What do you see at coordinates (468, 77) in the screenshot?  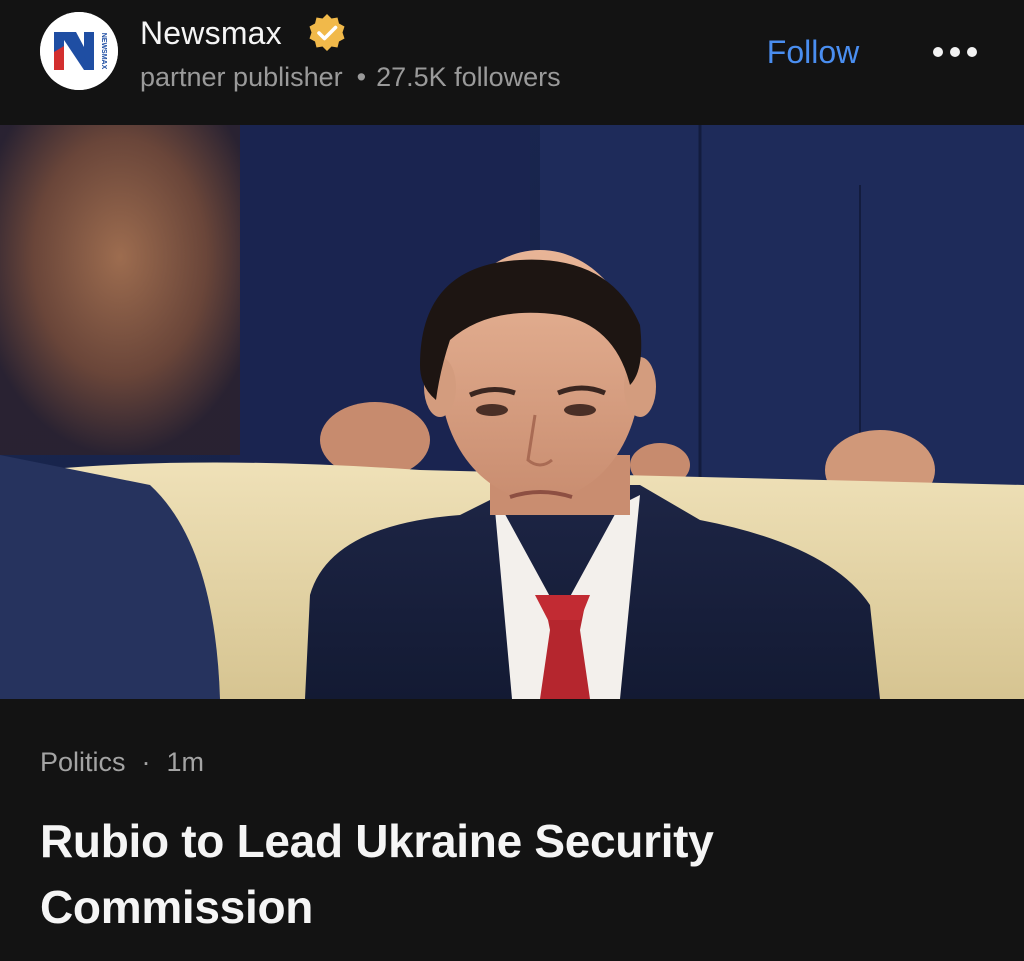 I see `follower-count: 27.5K followers` at bounding box center [468, 77].